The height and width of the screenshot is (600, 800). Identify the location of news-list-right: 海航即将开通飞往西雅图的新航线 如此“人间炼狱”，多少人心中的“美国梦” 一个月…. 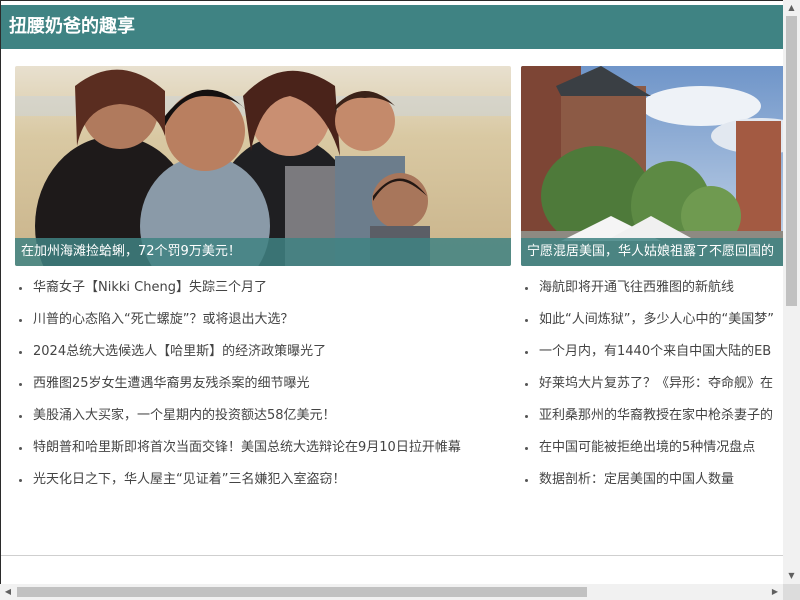
(653, 390).